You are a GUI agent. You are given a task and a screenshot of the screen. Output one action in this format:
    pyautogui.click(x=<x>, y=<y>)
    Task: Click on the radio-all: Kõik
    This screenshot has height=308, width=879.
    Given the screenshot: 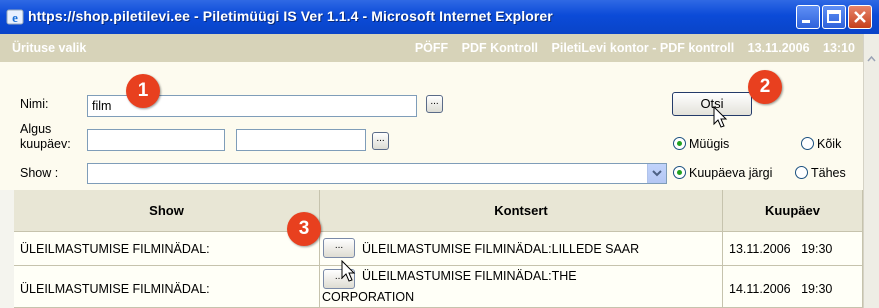 What is the action you would take?
    pyautogui.click(x=821, y=144)
    